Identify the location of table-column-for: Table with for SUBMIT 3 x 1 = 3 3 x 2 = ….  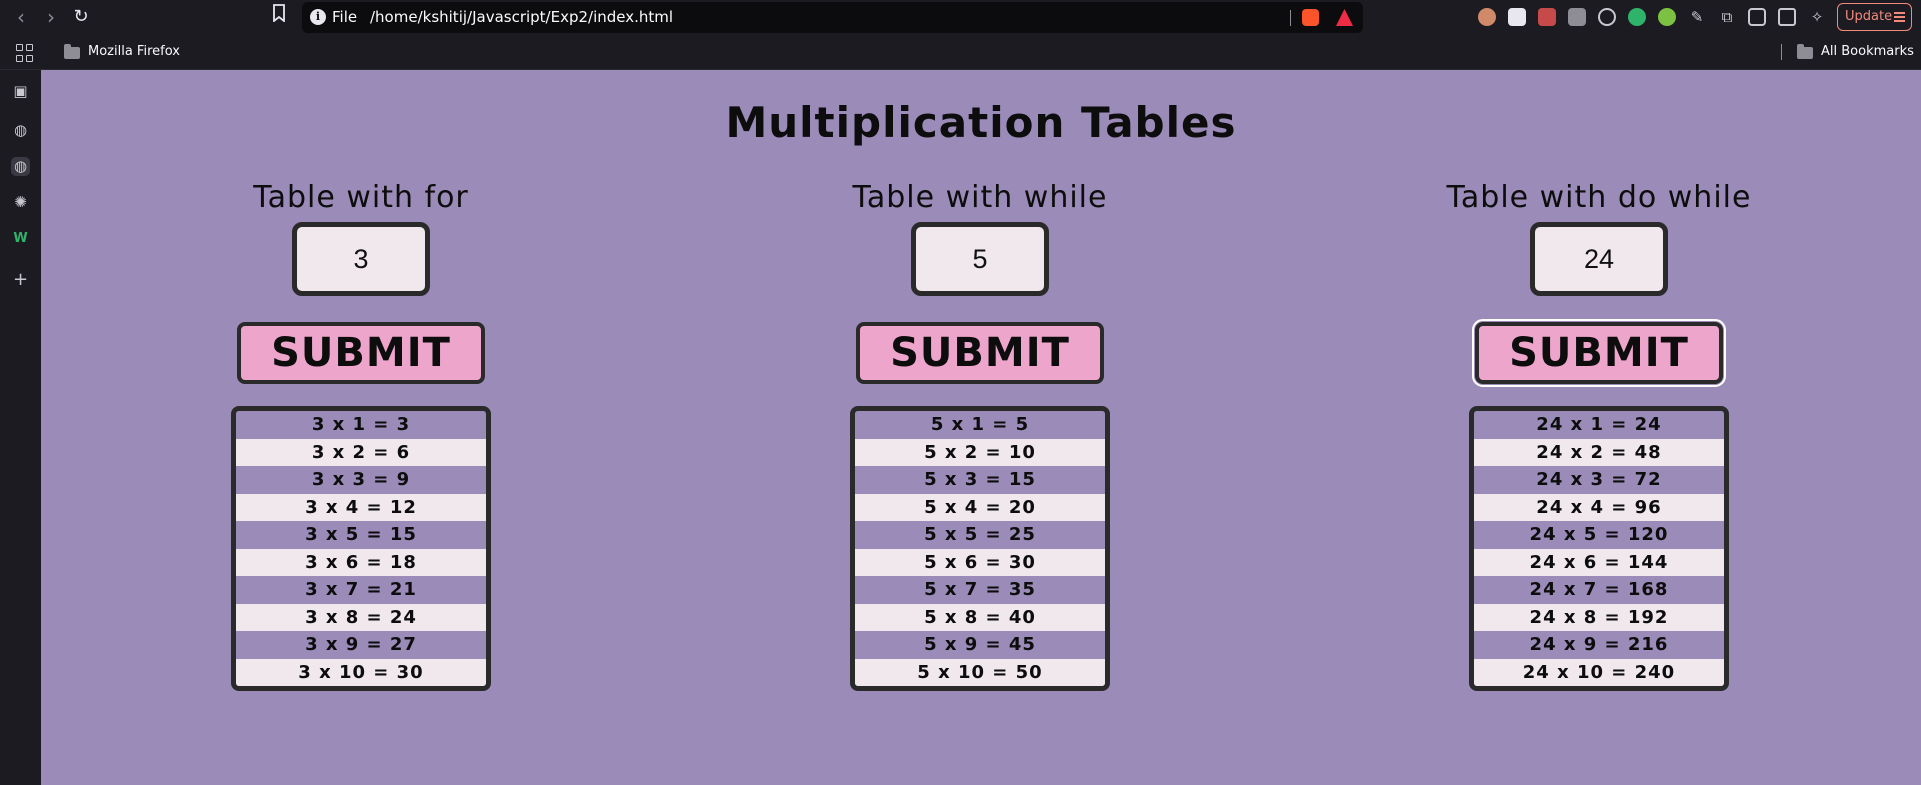
(361, 435).